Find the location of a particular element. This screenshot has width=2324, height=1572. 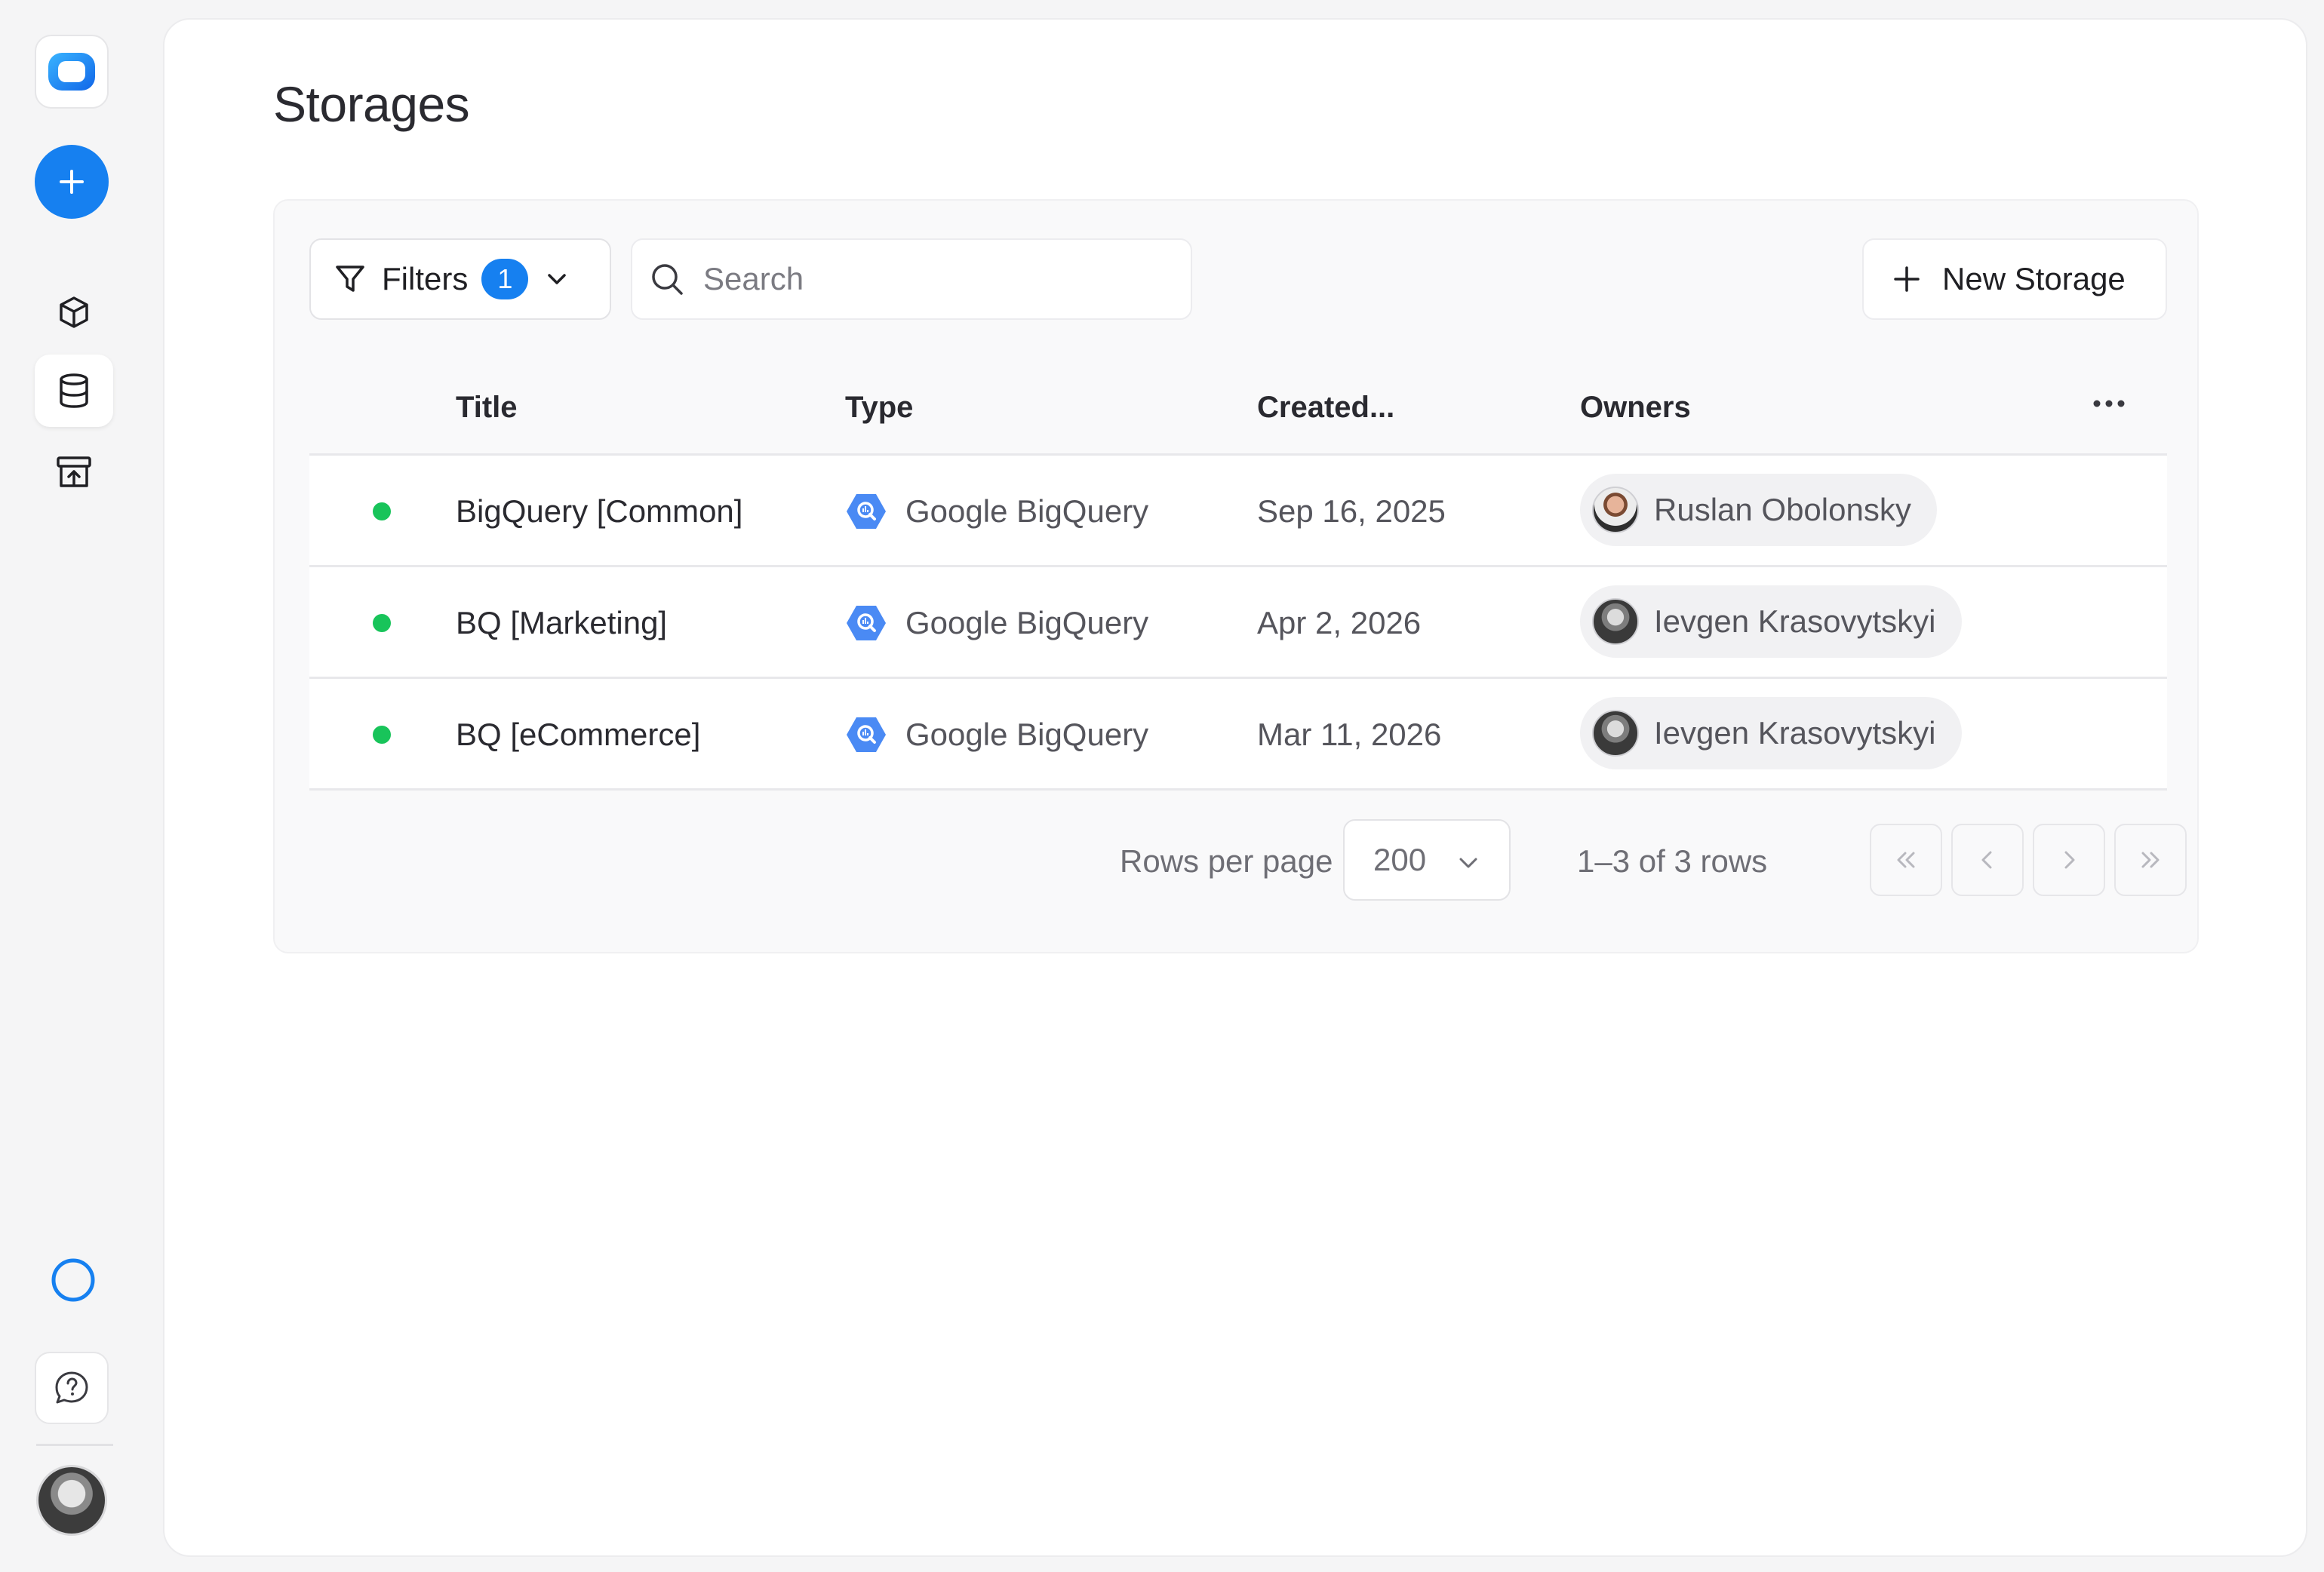

column-header-type: Type is located at coordinates (879, 408).